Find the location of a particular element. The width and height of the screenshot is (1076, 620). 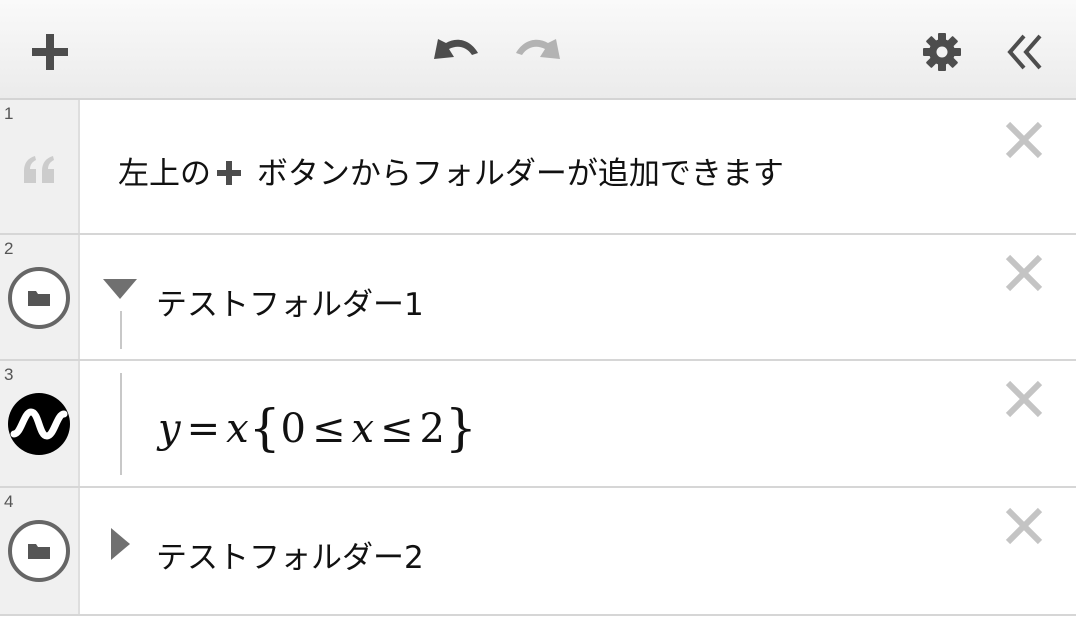

redo-icon is located at coordinates (538, 49).